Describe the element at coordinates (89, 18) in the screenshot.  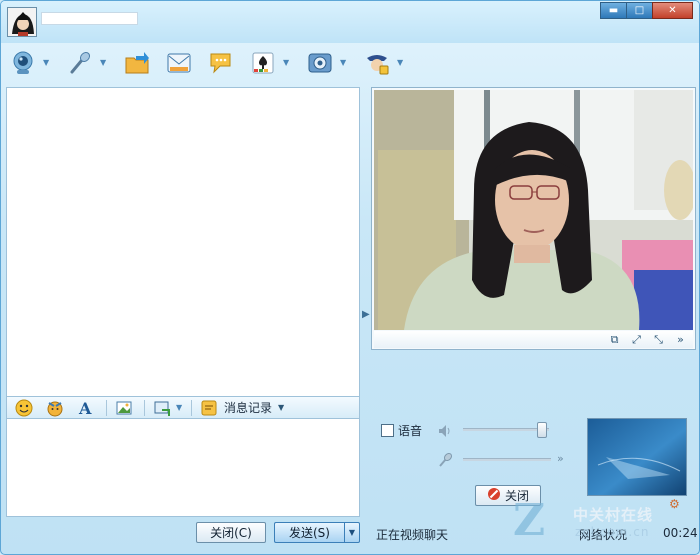
I see `nickname-field` at that location.